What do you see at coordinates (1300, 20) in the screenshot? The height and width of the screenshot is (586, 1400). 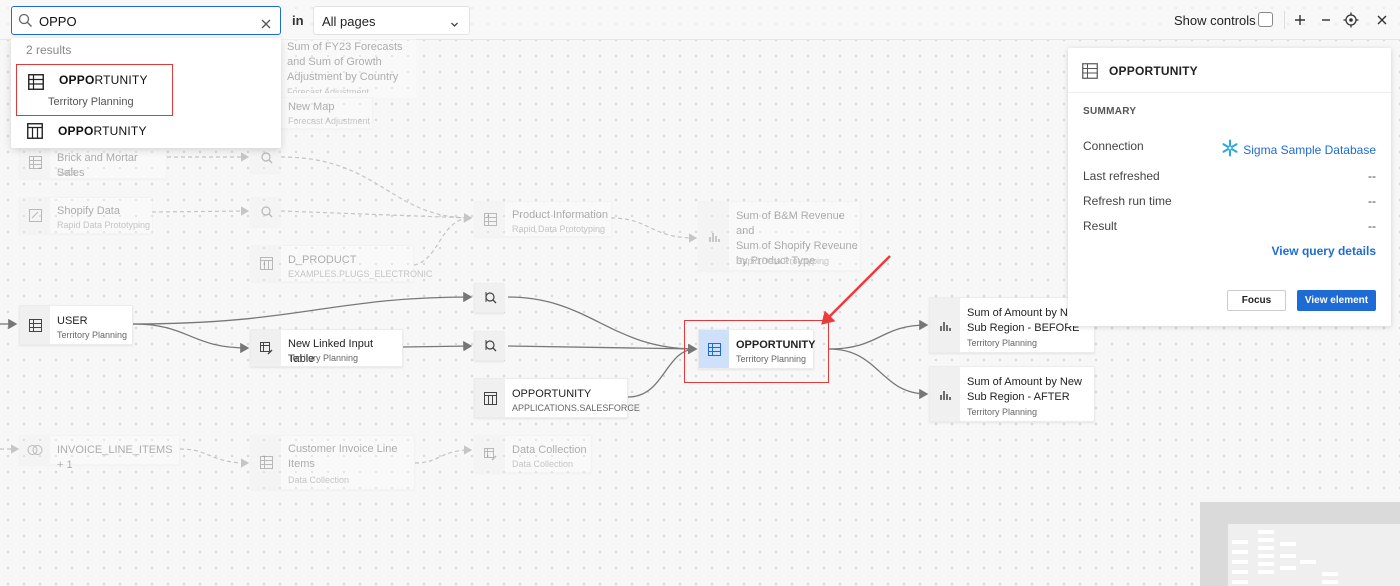 I see `zoom-in-icon` at bounding box center [1300, 20].